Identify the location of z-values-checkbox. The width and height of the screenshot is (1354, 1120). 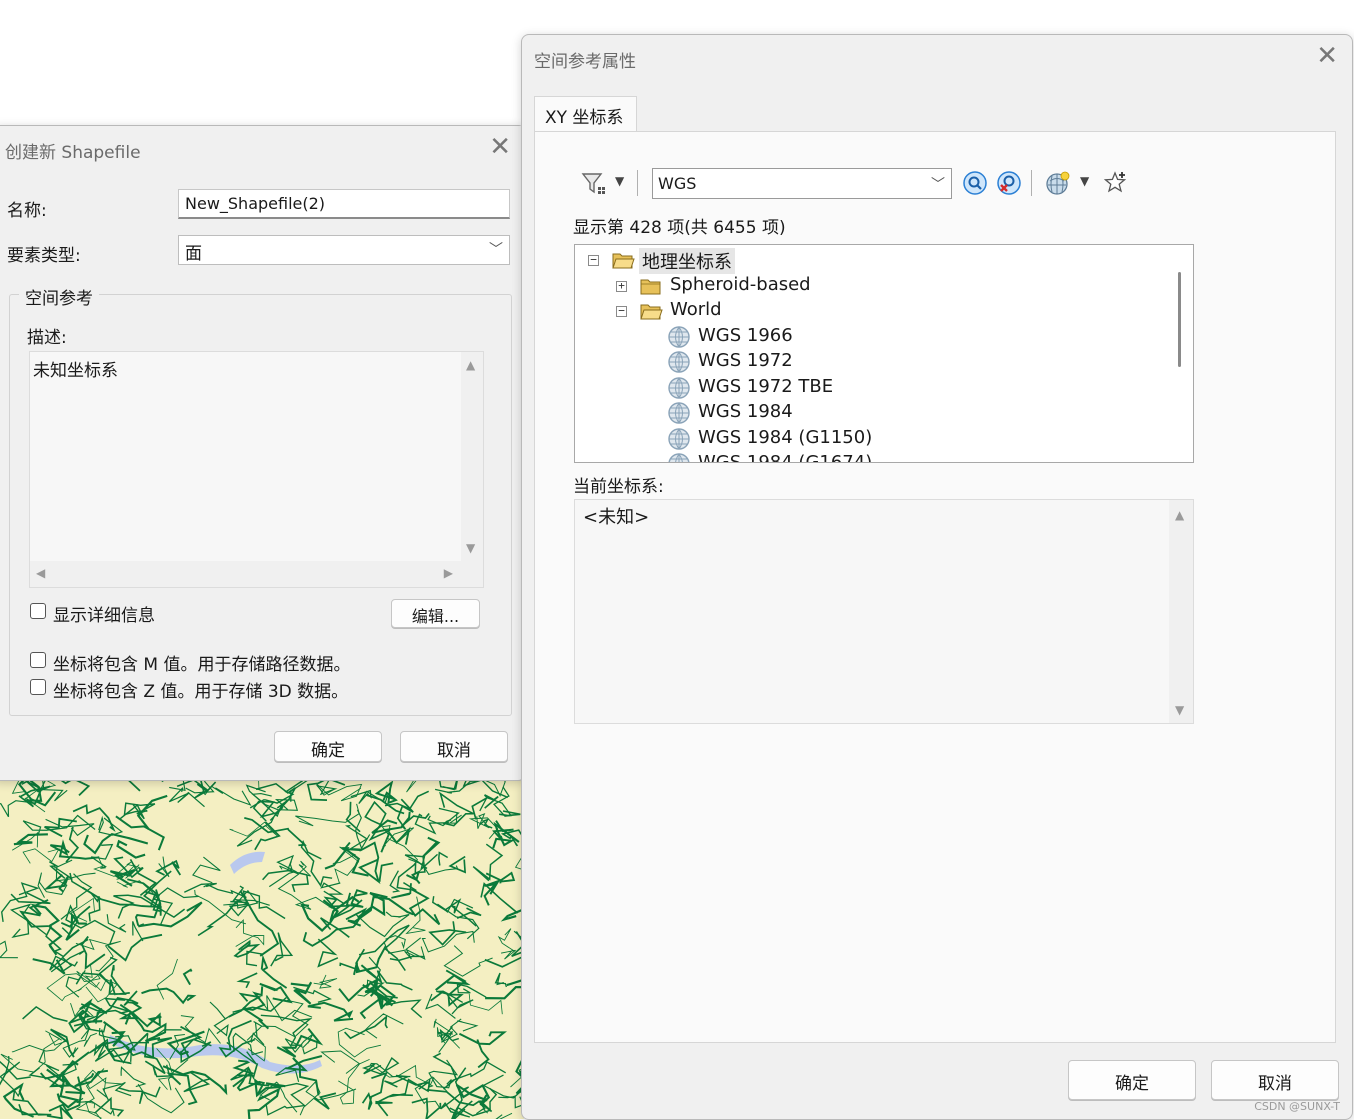
(38, 687).